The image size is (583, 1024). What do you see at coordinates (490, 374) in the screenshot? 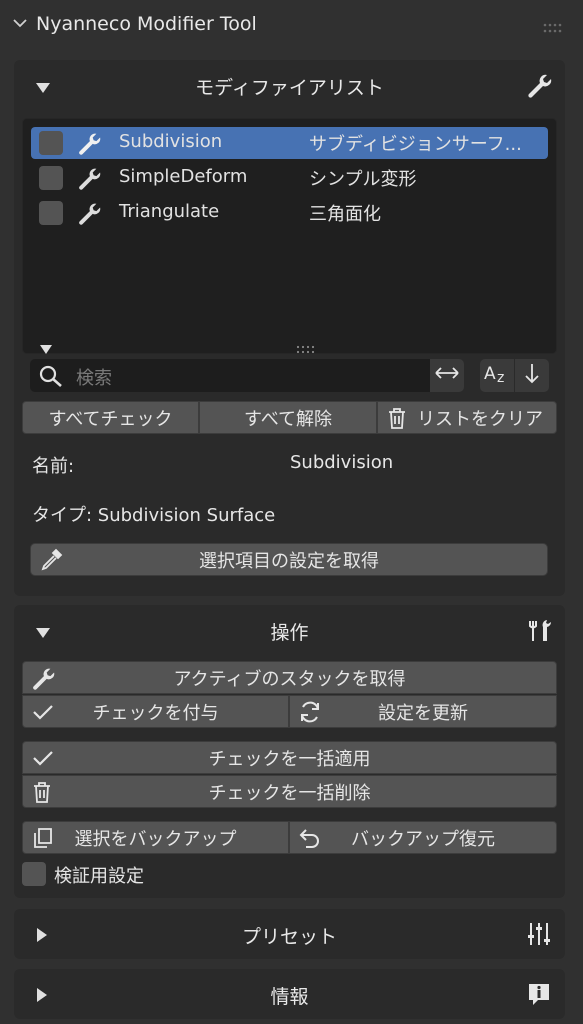
I see `svg-text: A` at bounding box center [490, 374].